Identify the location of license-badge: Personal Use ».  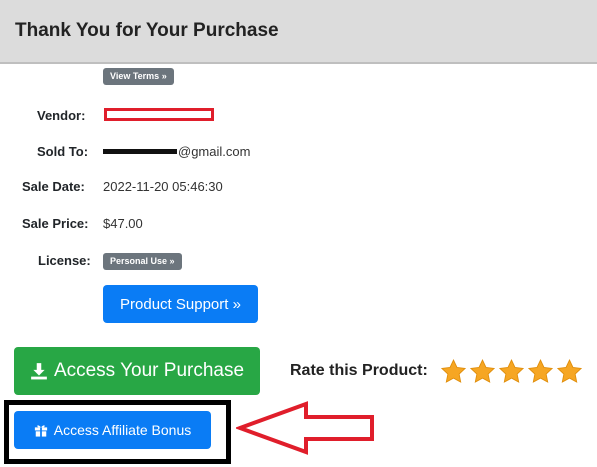
(142, 261).